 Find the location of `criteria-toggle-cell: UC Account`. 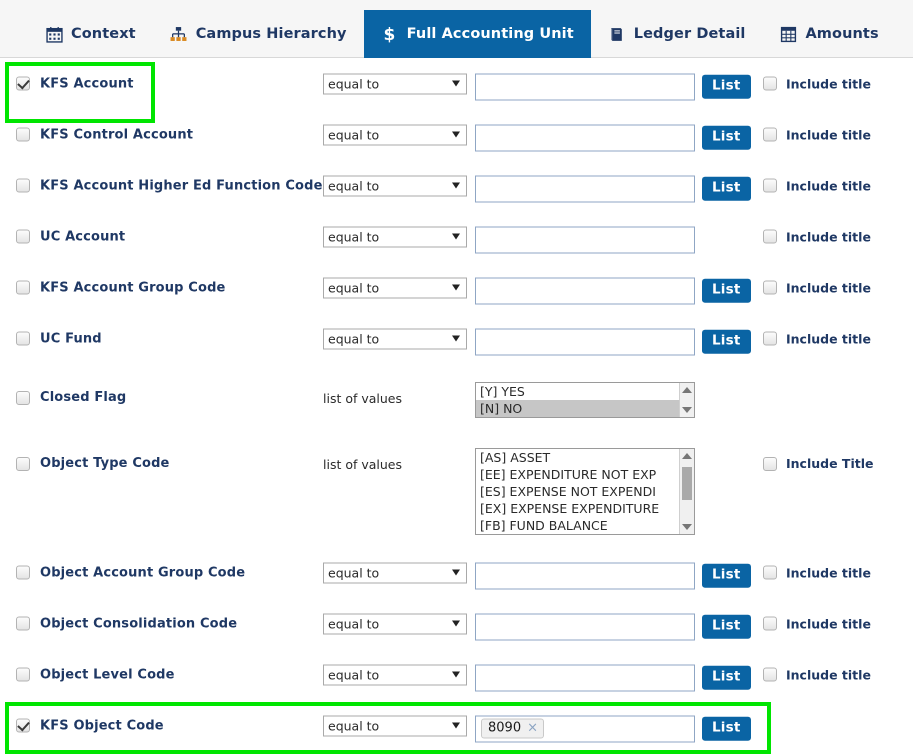

criteria-toggle-cell: UC Account is located at coordinates (70, 236).